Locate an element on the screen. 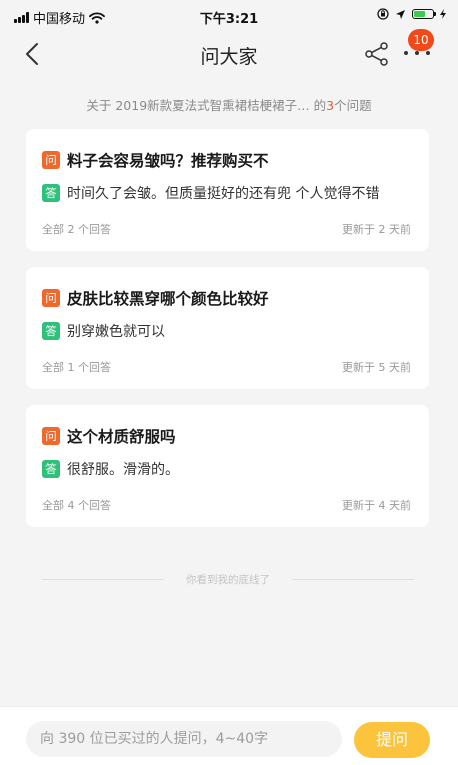 The width and height of the screenshot is (458, 765). summary-suffix: 个问题 is located at coordinates (353, 105).